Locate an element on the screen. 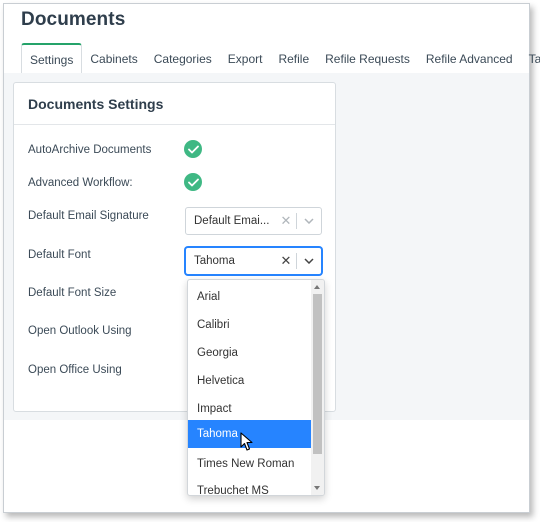 The width and height of the screenshot is (540, 522). tab-categories: Categories is located at coordinates (183, 59).